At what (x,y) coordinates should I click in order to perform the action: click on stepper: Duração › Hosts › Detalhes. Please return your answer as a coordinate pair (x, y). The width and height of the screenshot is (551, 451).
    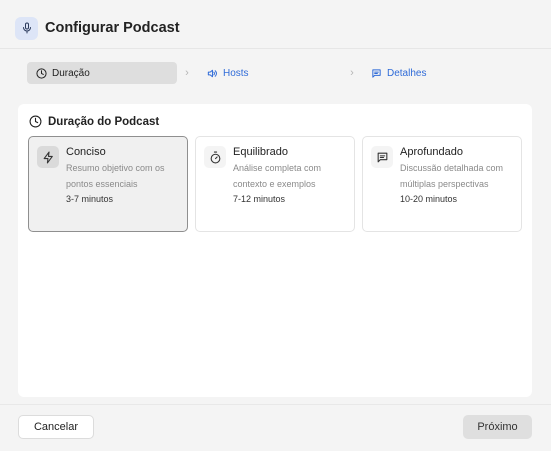
    Looking at the image, I should click on (279, 73).